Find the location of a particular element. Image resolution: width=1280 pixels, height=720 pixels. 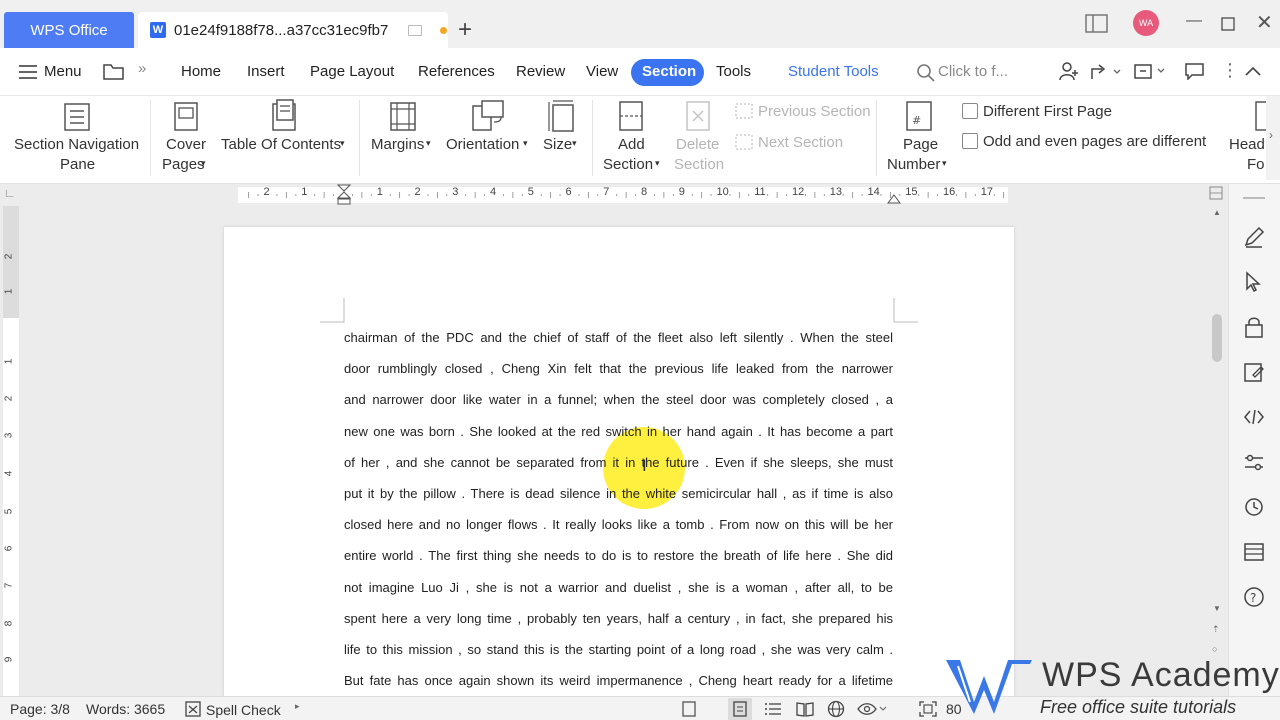

outline-view-icon is located at coordinates (773, 709).